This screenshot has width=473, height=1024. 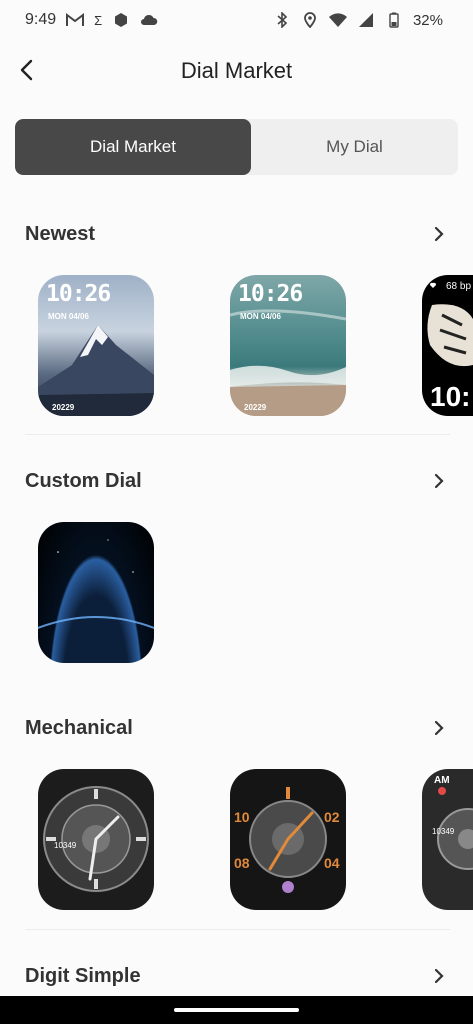 I want to click on page-title: Dial Market, so click(x=236, y=70).